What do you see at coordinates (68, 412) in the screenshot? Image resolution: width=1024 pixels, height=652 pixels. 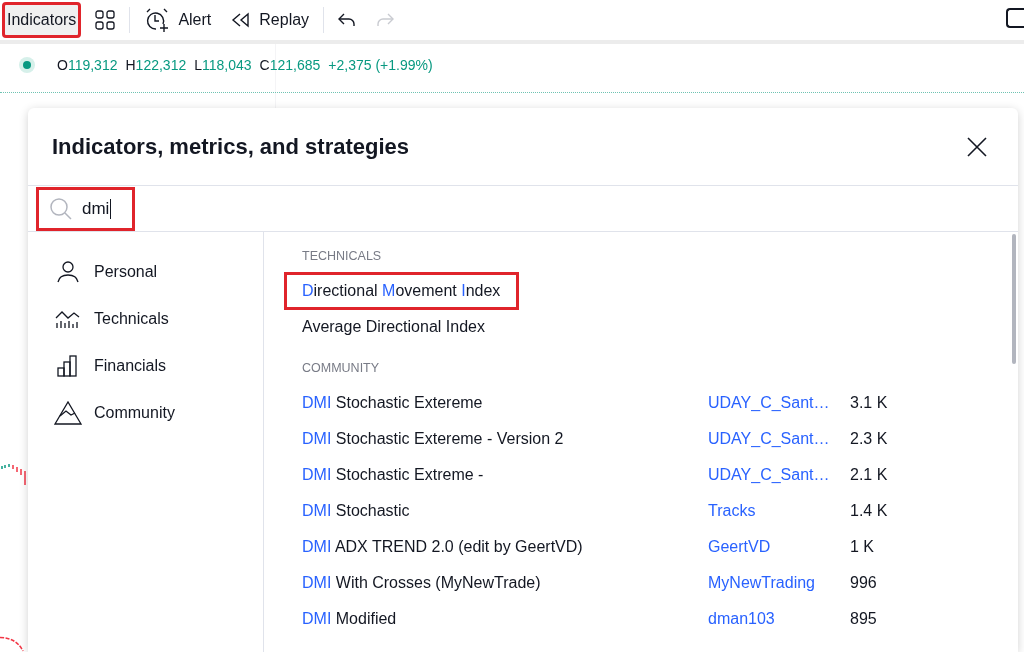 I see `mountain-icon` at bounding box center [68, 412].